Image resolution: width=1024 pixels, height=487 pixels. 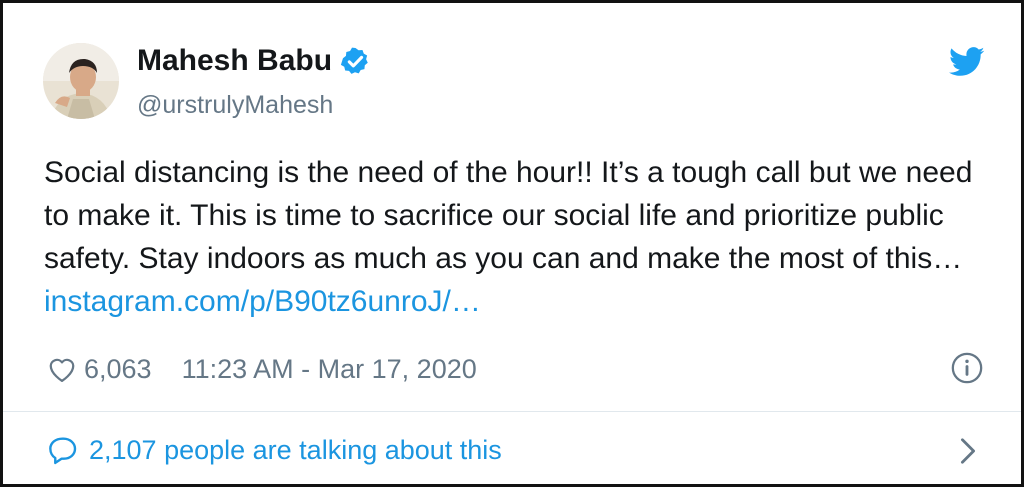 I want to click on avatar, so click(x=81, y=81).